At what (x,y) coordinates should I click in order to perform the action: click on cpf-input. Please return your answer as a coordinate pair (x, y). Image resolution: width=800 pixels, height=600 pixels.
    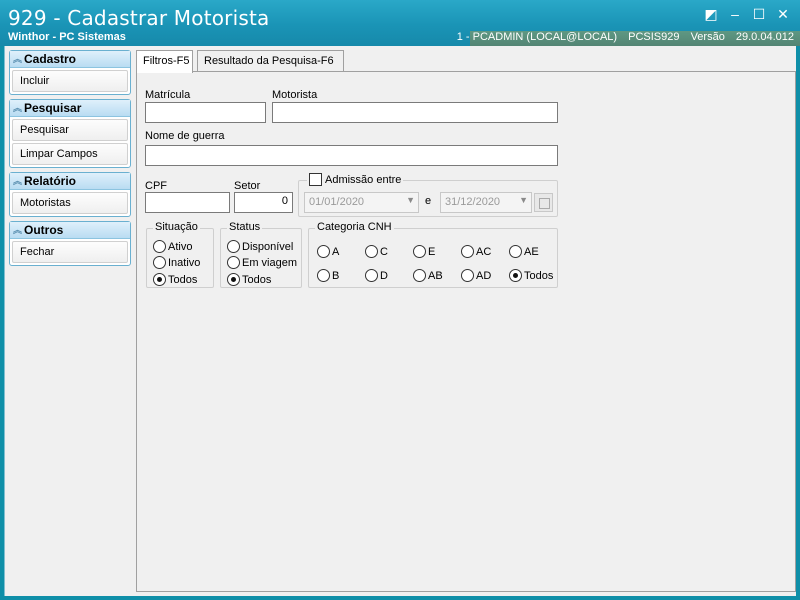
    Looking at the image, I should click on (187, 202).